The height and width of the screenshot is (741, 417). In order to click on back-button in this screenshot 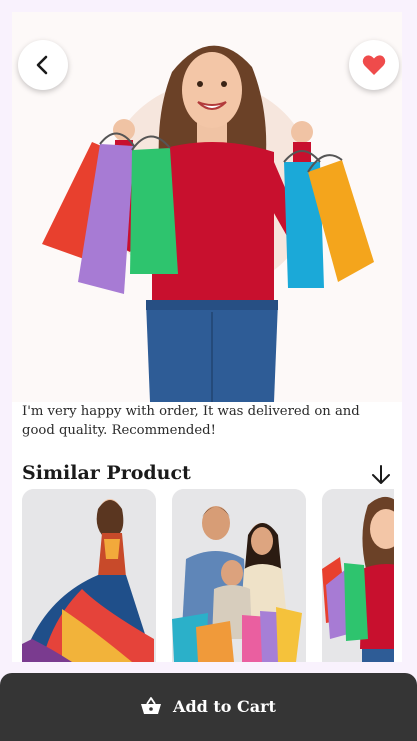, I will do `click(43, 65)`.